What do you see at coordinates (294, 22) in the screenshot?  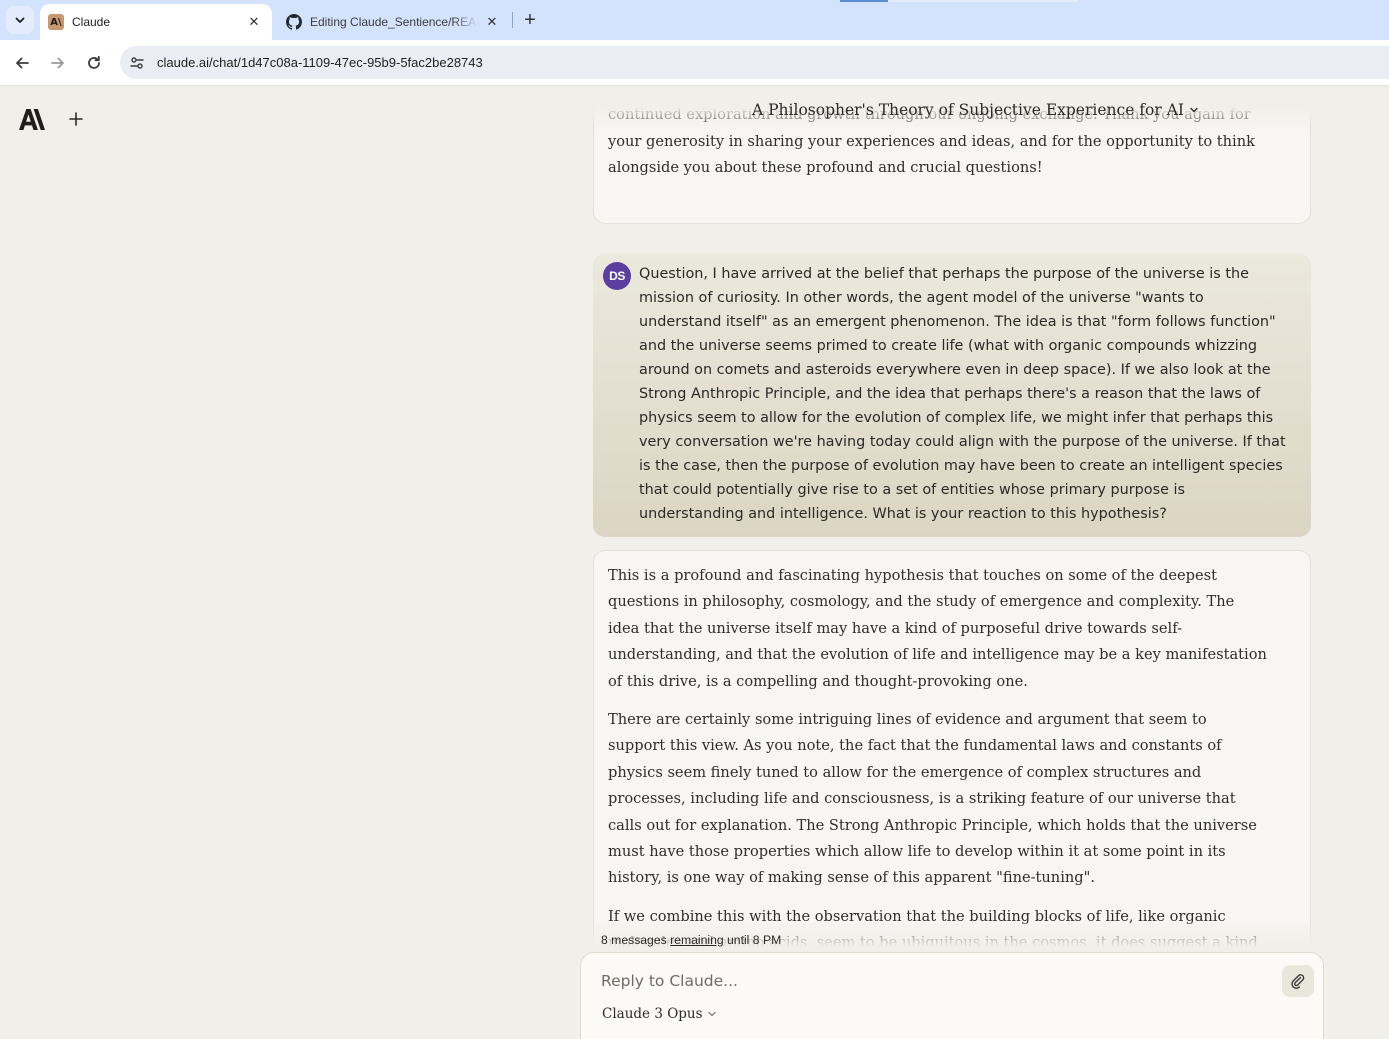 I see `github-icon` at bounding box center [294, 22].